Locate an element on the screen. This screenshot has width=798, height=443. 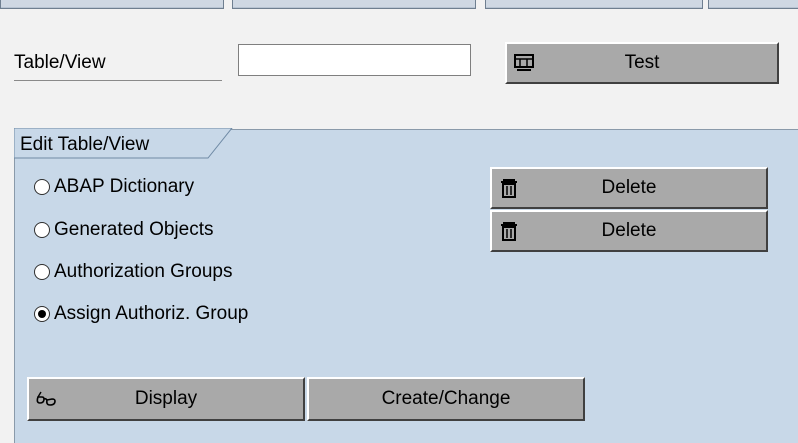
test-button: Test is located at coordinates (642, 63).